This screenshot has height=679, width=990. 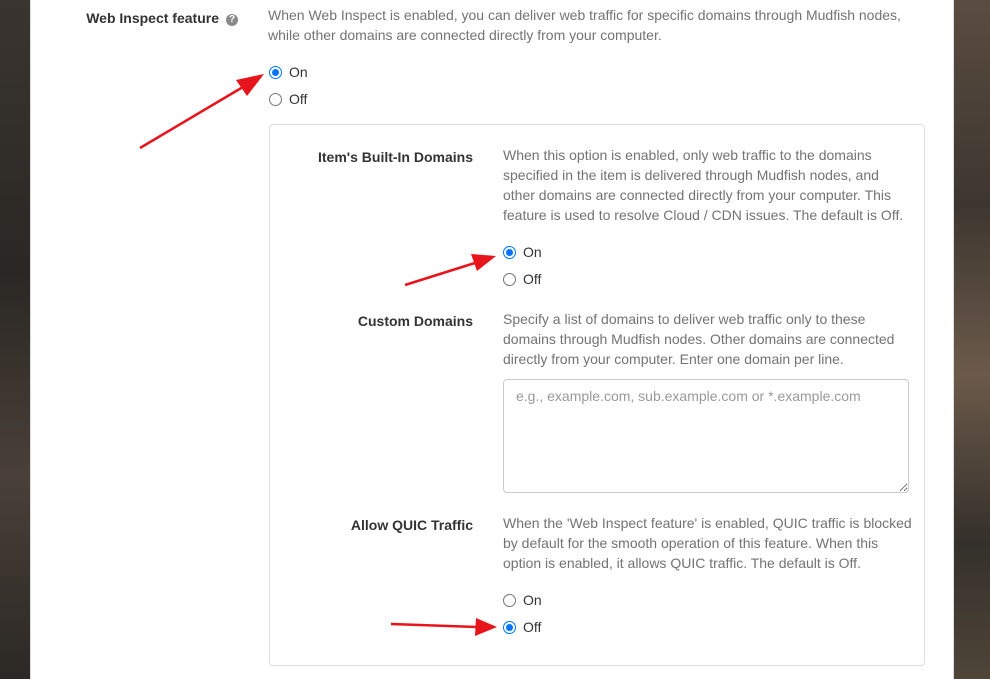 I want to click on allow-quic-on-radio: On, so click(x=522, y=600).